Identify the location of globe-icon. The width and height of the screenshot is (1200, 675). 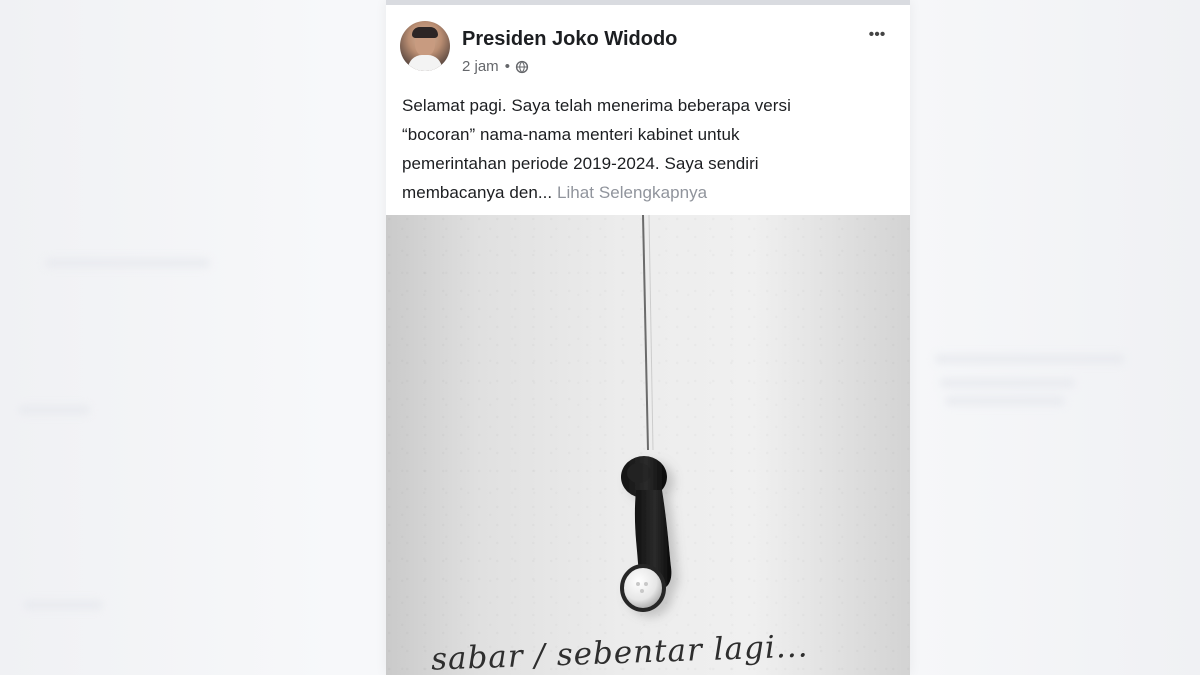
(522, 67).